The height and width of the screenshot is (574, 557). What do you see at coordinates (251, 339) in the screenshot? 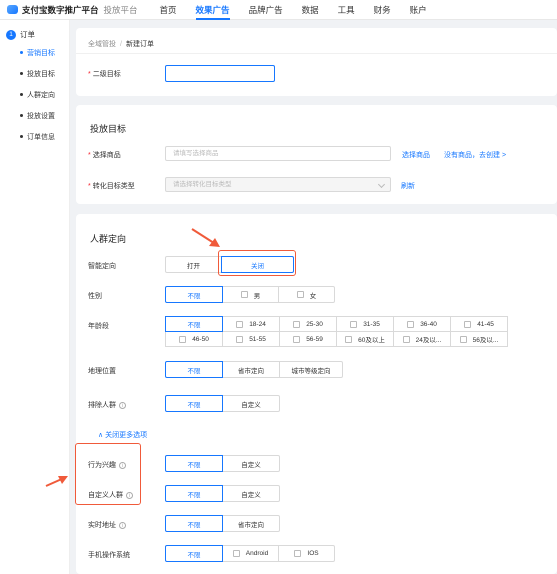
I see `age-option: 51-55` at bounding box center [251, 339].